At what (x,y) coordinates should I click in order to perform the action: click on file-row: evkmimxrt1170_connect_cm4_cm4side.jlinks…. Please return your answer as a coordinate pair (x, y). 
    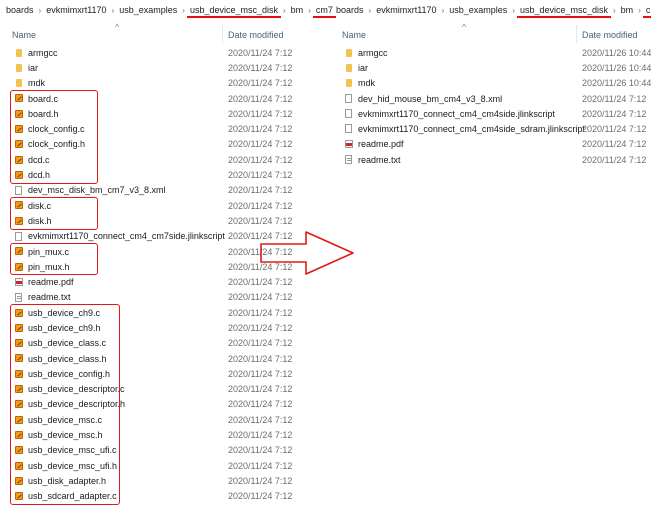
    Looking at the image, I should click on (490, 113).